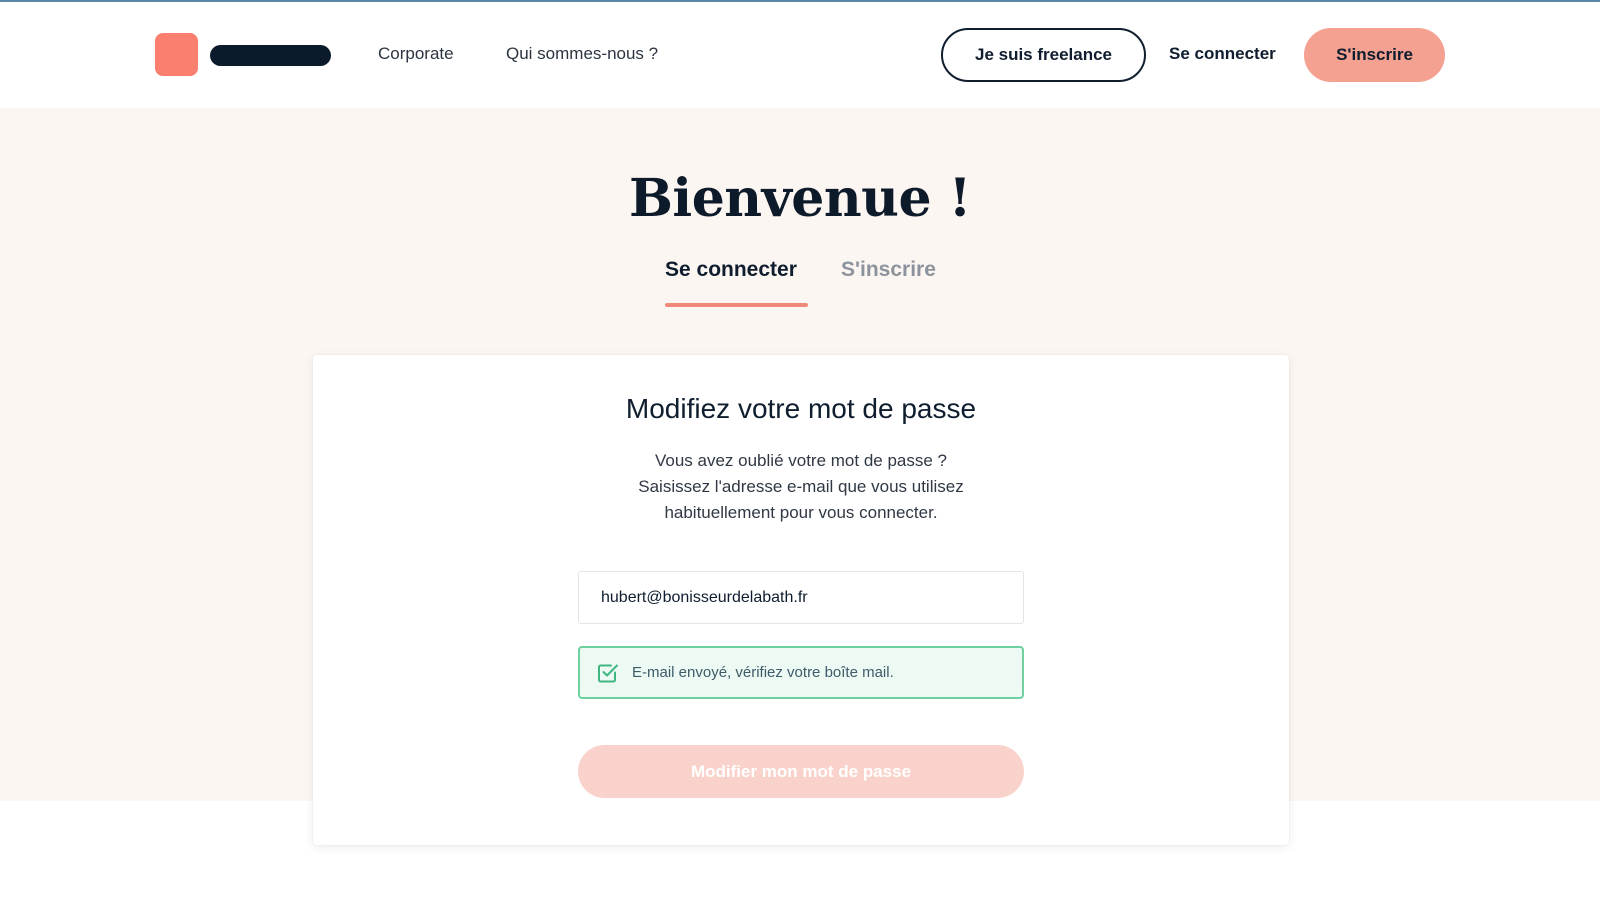 This screenshot has height=900, width=1600. Describe the element at coordinates (1222, 54) in the screenshot. I see `header-login-link: Se connecter` at that location.